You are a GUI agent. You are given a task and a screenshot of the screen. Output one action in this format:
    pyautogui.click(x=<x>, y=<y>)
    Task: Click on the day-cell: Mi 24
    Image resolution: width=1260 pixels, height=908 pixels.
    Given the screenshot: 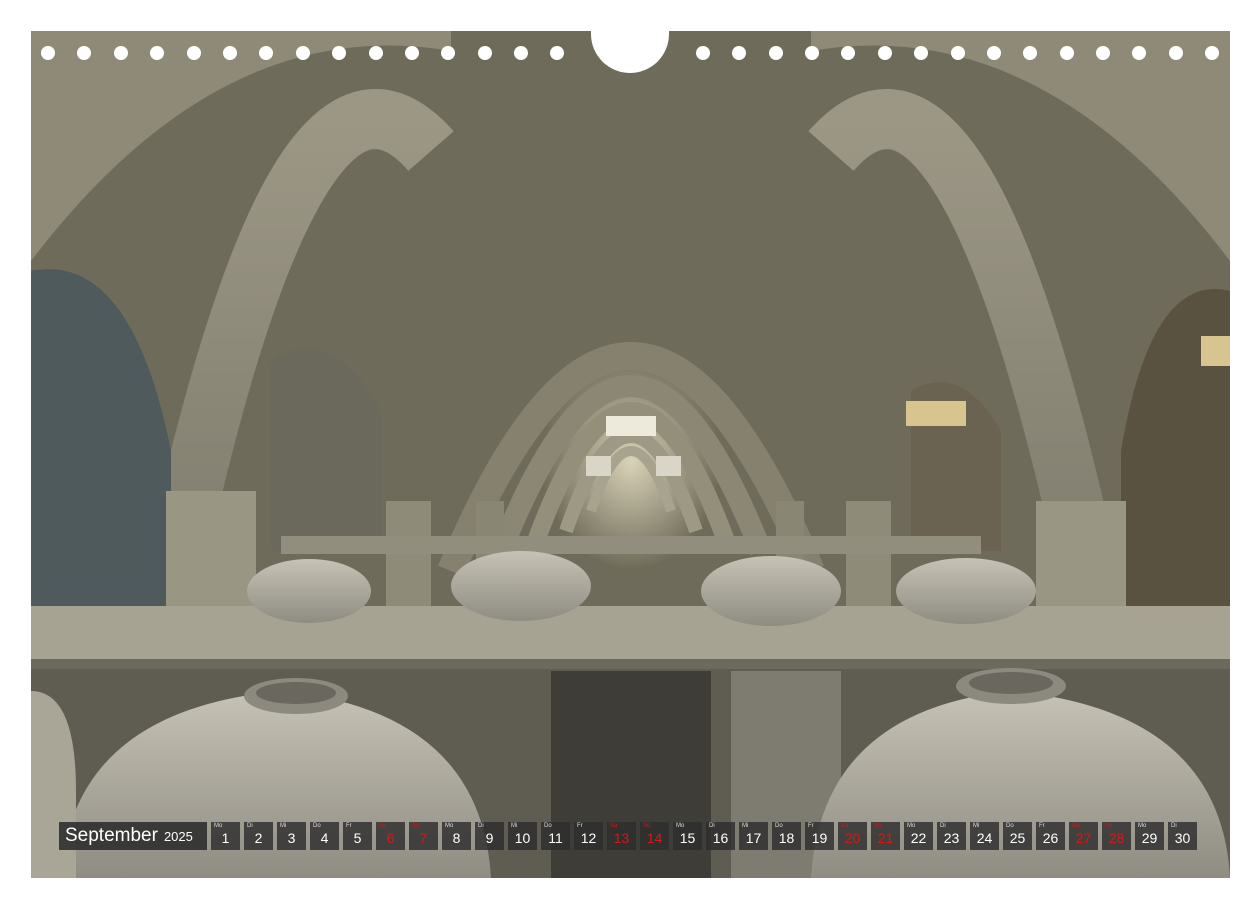 What is the action you would take?
    pyautogui.click(x=984, y=836)
    